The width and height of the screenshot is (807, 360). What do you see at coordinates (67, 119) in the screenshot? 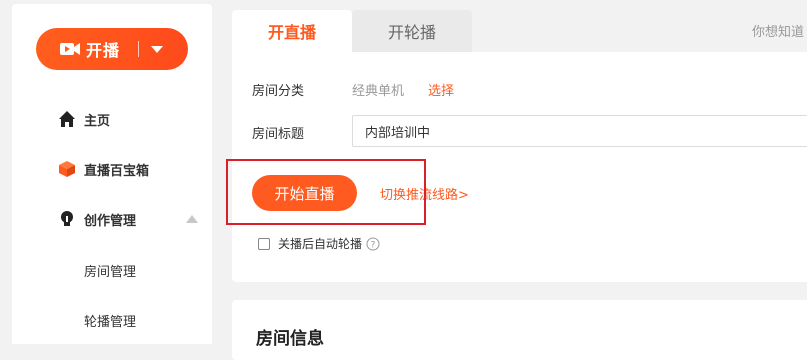
I see `home-icon` at bounding box center [67, 119].